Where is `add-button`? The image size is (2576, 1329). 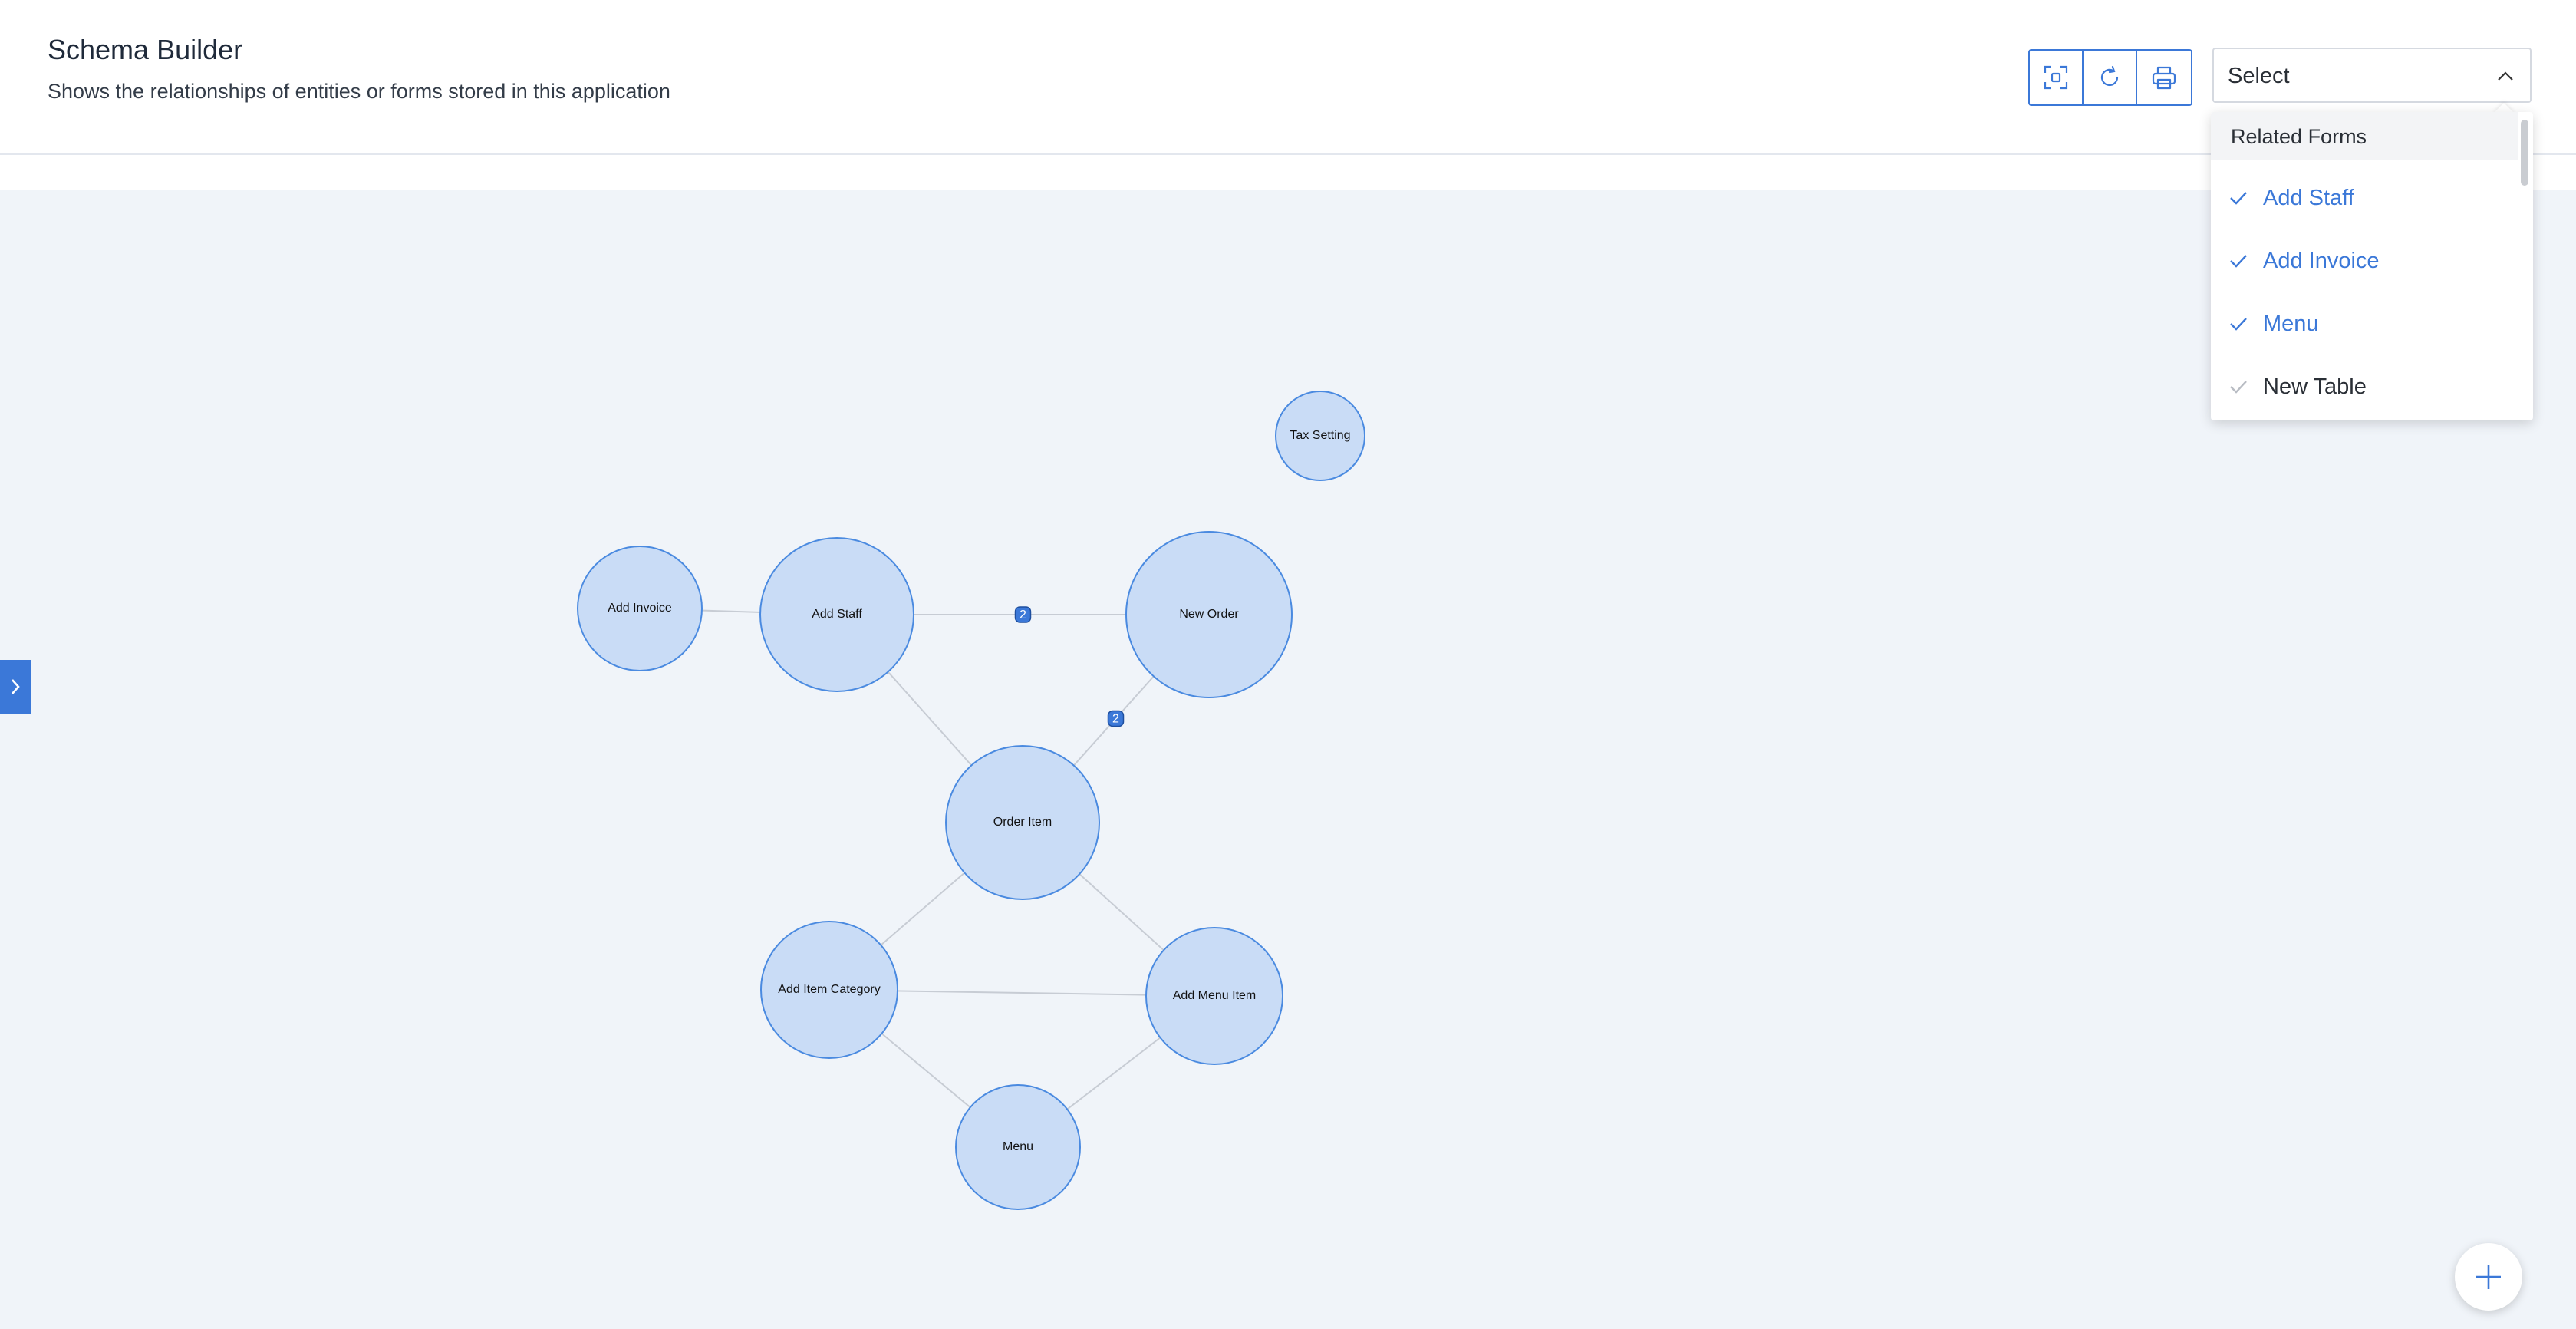
add-button is located at coordinates (2488, 1277).